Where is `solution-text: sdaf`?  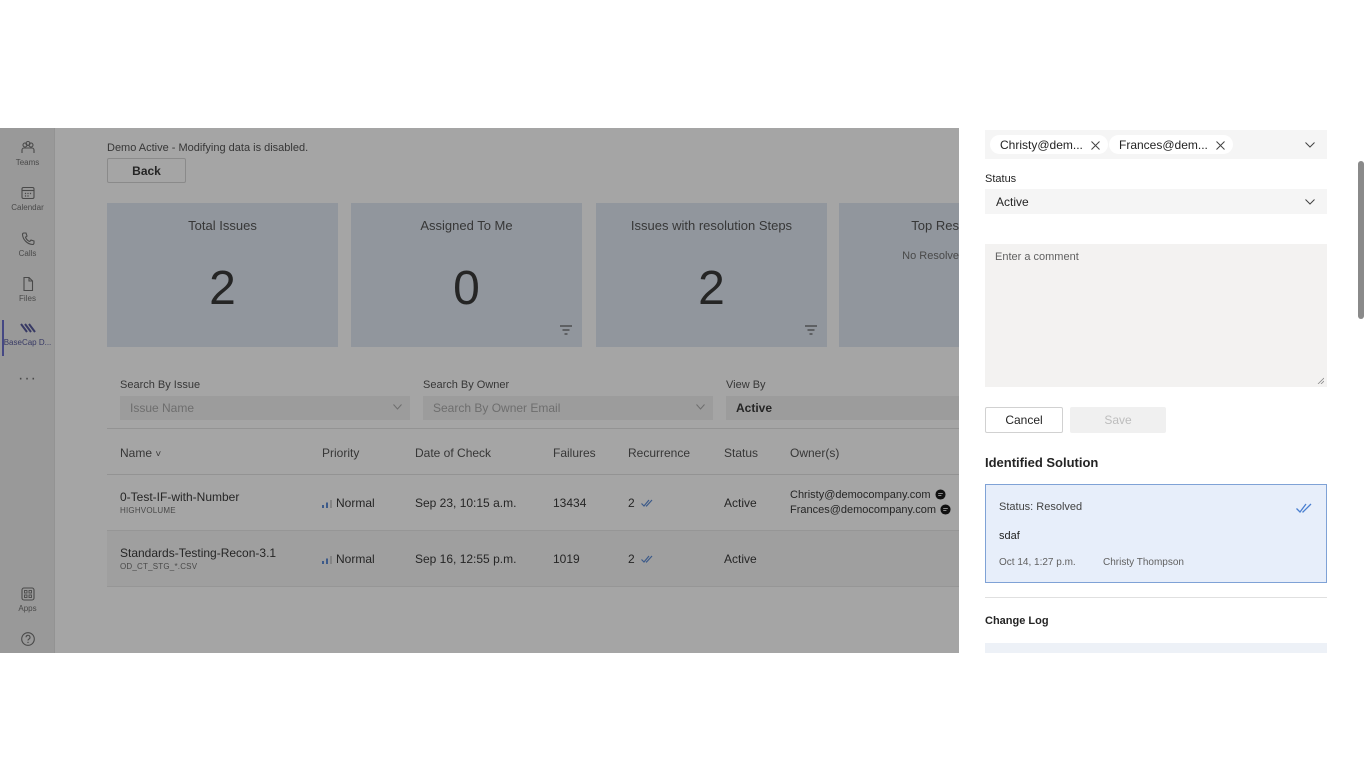
solution-text: sdaf is located at coordinates (1009, 536).